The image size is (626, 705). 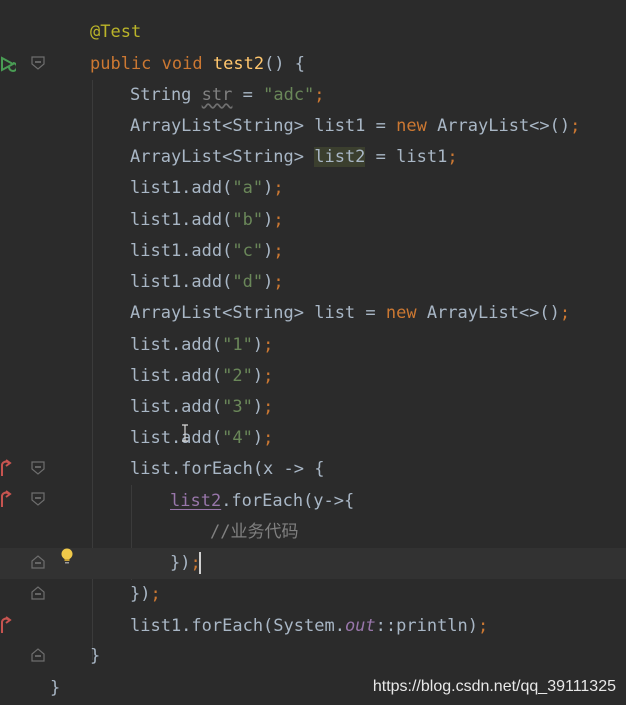 What do you see at coordinates (494, 686) in the screenshot?
I see `watermark-url: https://blog.csdn.net/qq_39111325` at bounding box center [494, 686].